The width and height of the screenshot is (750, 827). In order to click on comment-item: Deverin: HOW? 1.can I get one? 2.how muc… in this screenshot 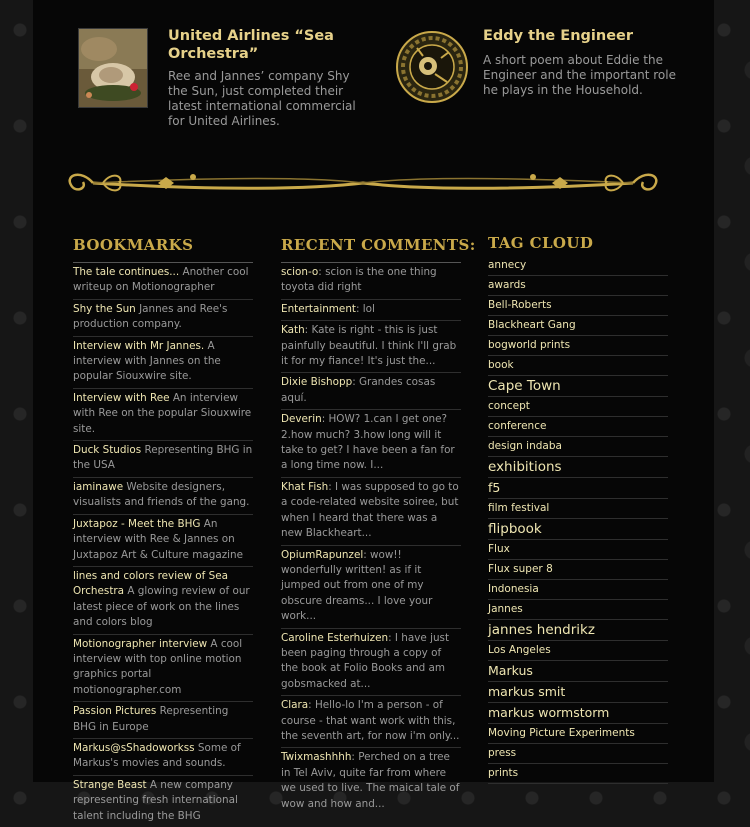, I will do `click(371, 443)`.